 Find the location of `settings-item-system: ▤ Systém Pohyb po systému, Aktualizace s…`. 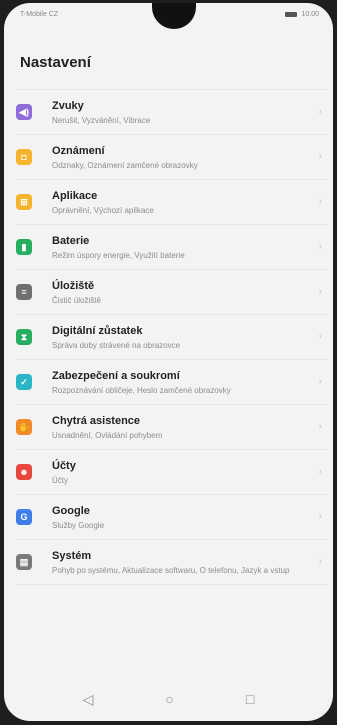

settings-item-system: ▤ Systém Pohyb po systému, Aktualizace s… is located at coordinates (172, 562).